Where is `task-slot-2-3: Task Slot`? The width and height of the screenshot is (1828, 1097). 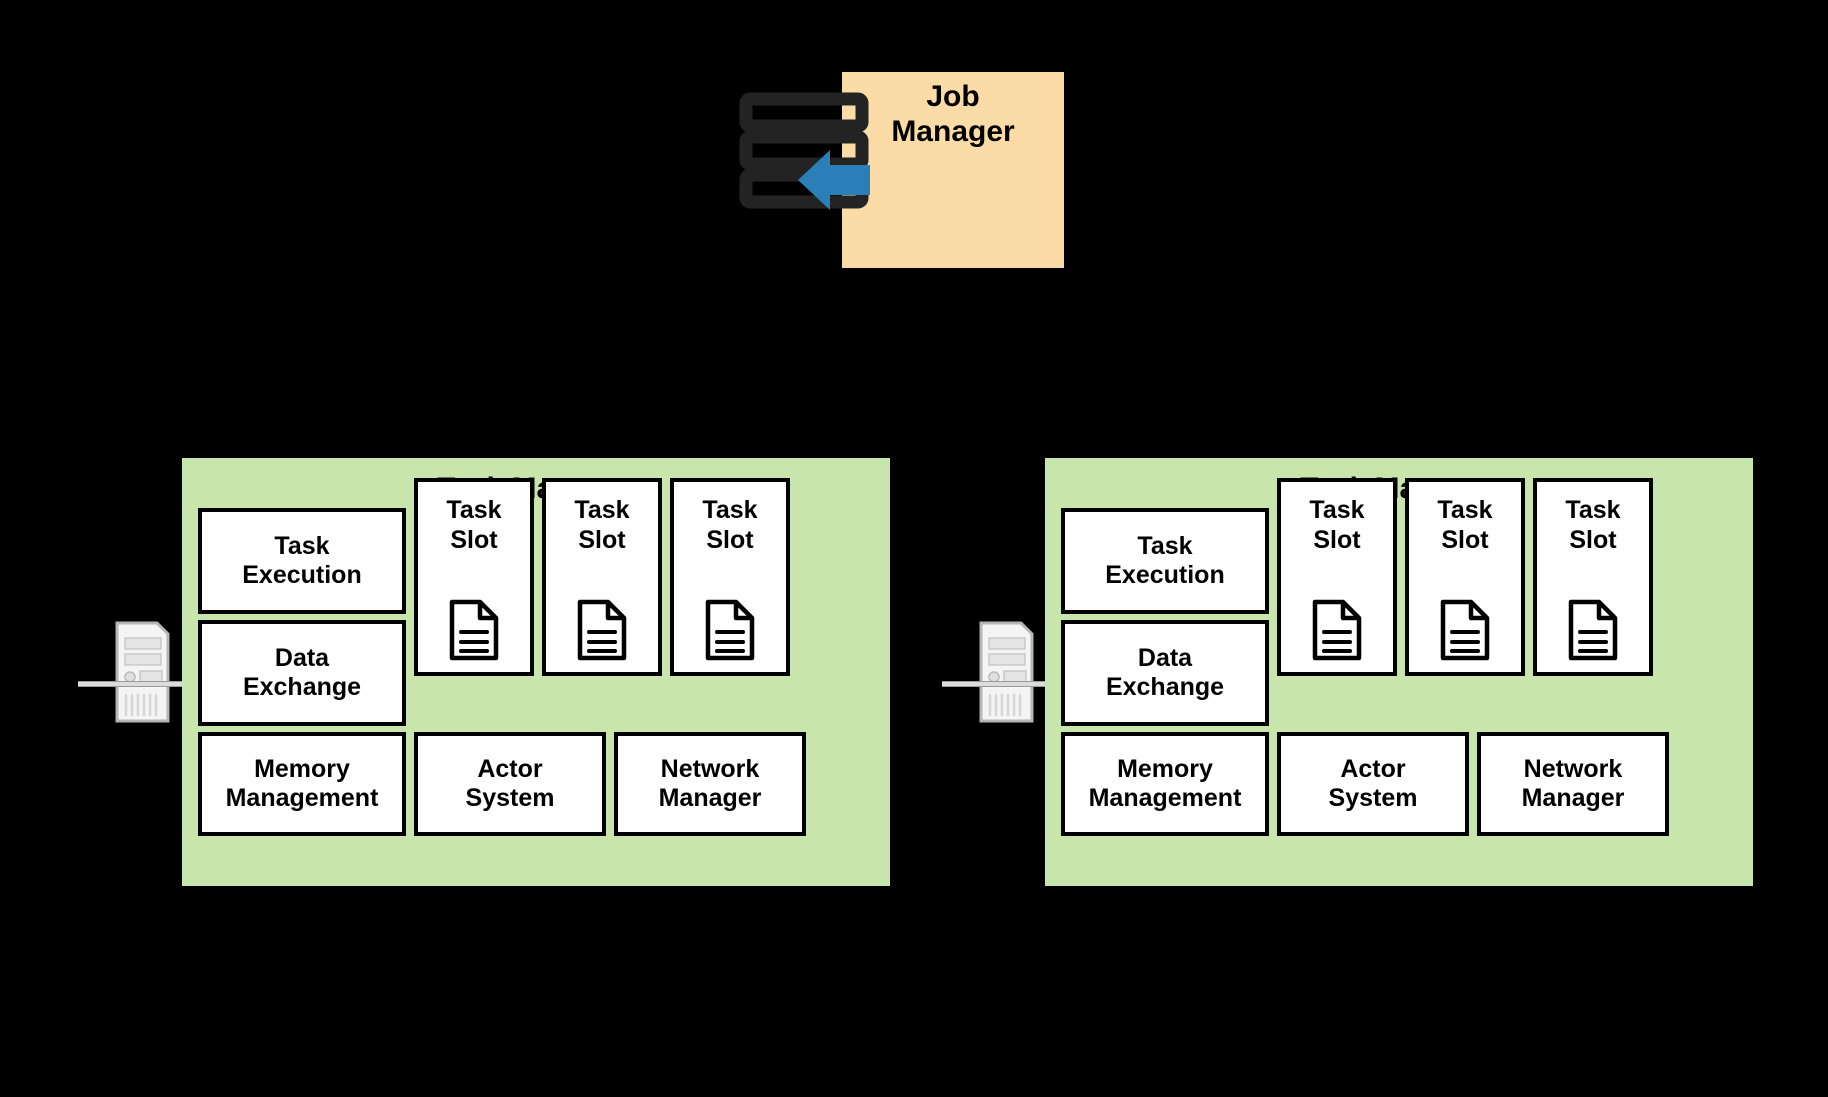 task-slot-2-3: Task Slot is located at coordinates (1593, 577).